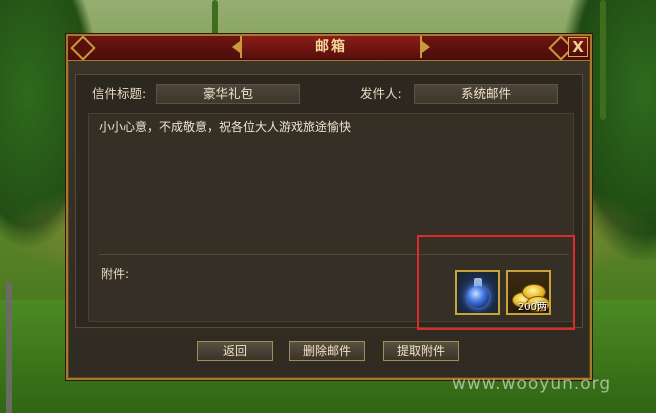  What do you see at coordinates (115, 274) in the screenshot?
I see `attachments-label: 附件:` at bounding box center [115, 274].